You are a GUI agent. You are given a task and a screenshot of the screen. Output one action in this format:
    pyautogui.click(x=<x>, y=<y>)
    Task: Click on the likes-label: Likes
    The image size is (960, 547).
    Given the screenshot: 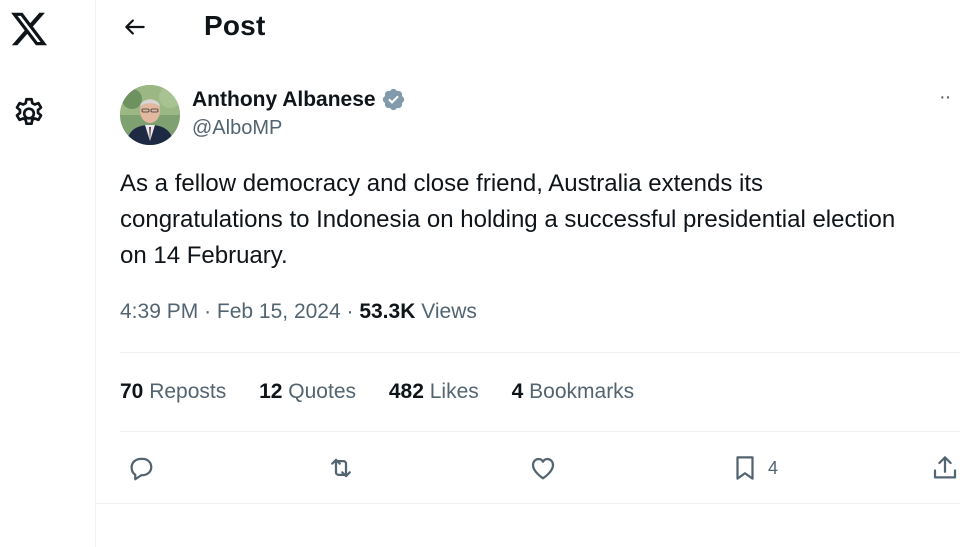 What is the action you would take?
    pyautogui.click(x=454, y=391)
    